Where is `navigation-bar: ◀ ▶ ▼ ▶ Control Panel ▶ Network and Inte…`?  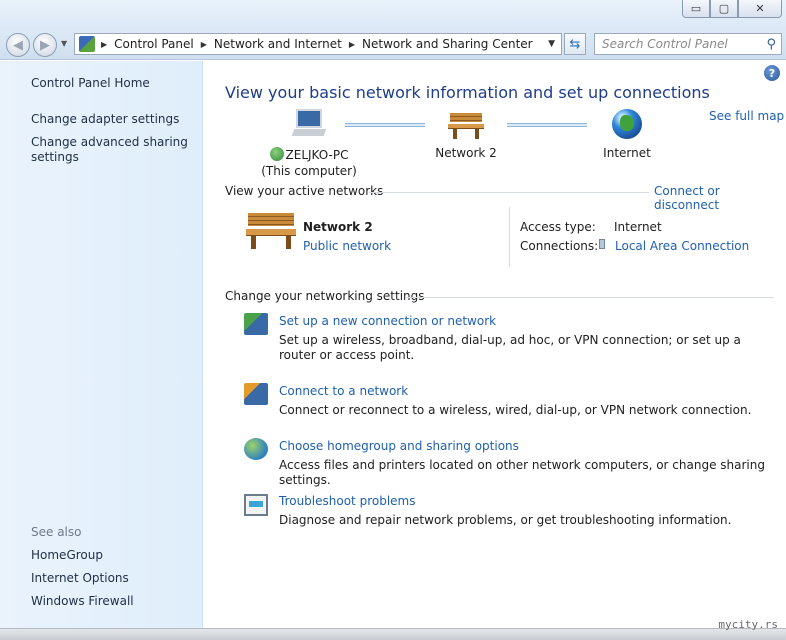 navigation-bar: ◀ ▶ ▼ ▶ Control Panel ▶ Network and Inte… is located at coordinates (393, 45).